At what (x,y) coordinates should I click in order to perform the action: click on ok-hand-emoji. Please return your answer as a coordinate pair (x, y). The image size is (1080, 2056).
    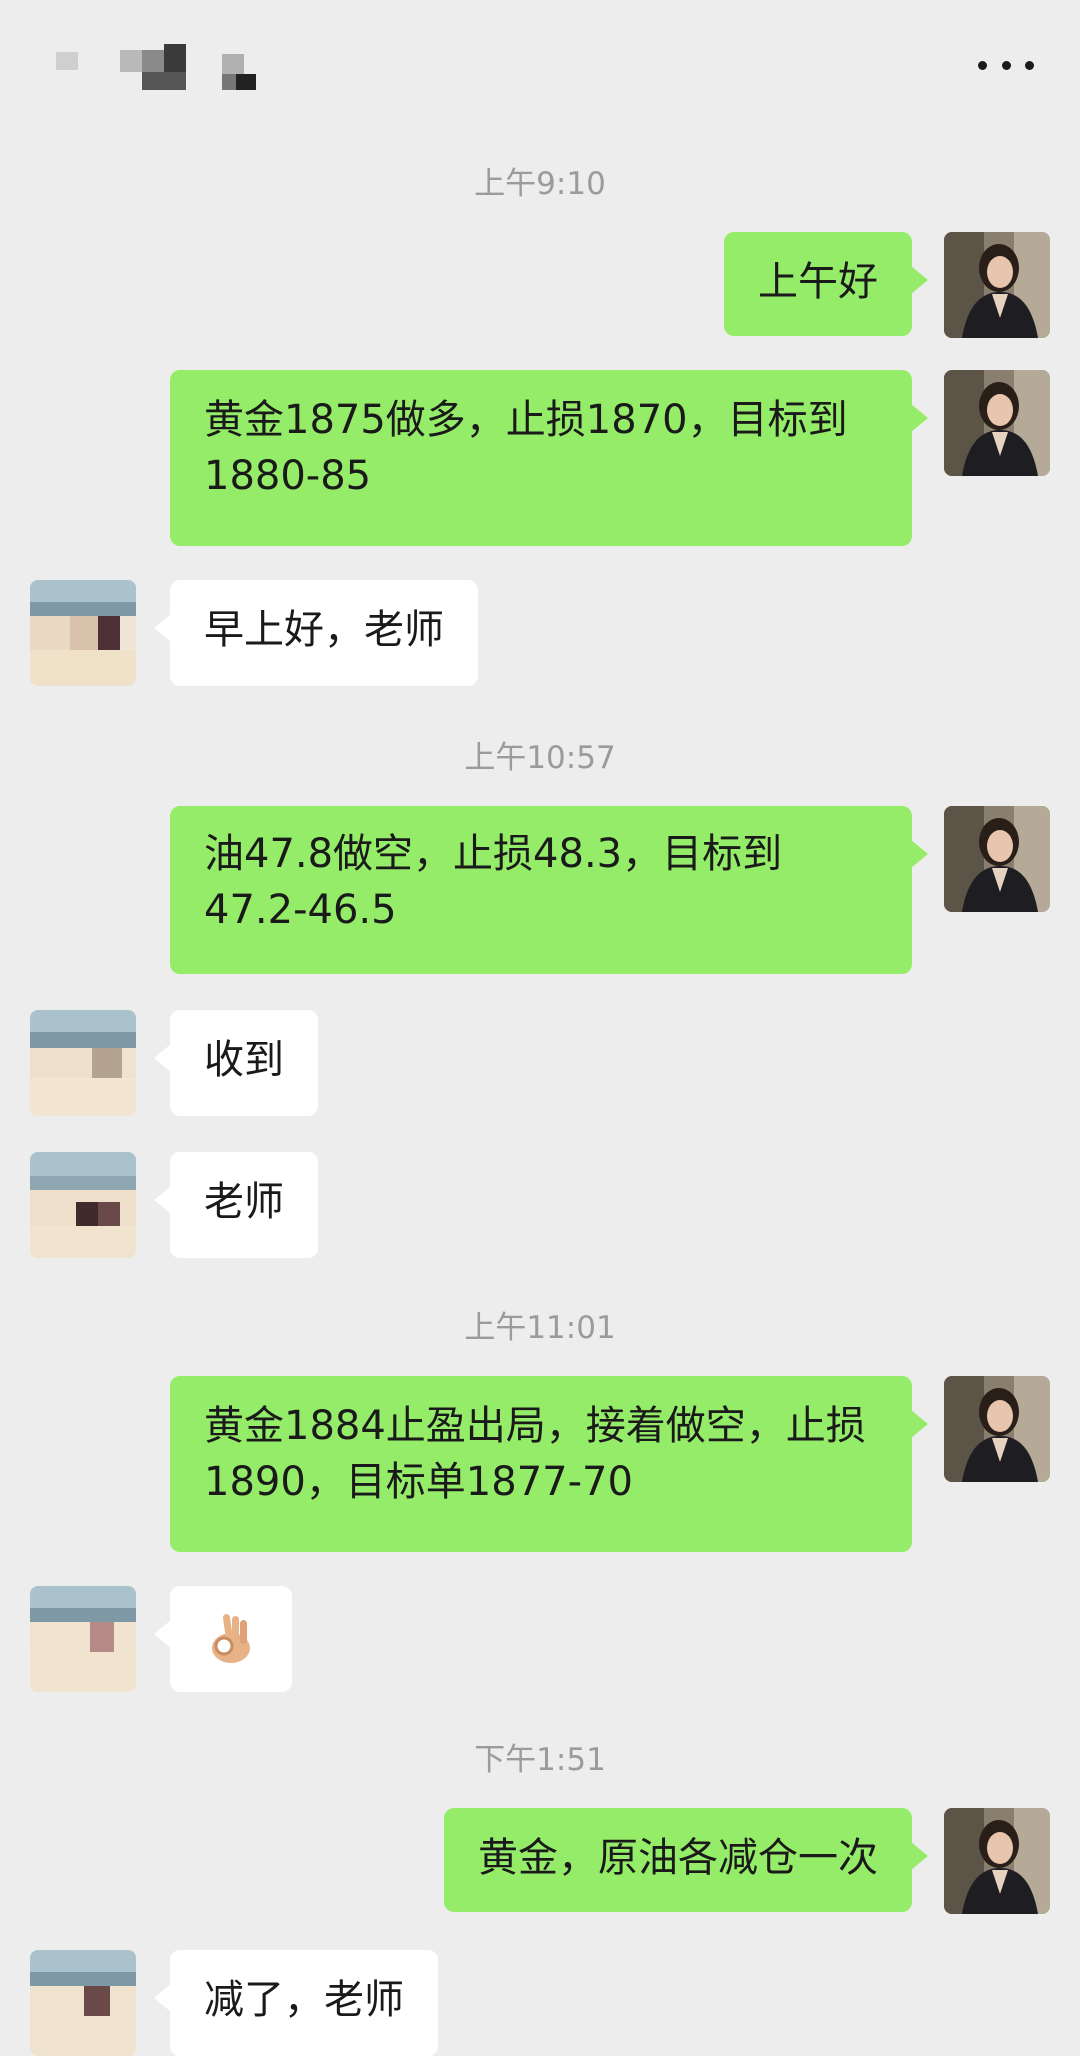
    Looking at the image, I should click on (231, 1638).